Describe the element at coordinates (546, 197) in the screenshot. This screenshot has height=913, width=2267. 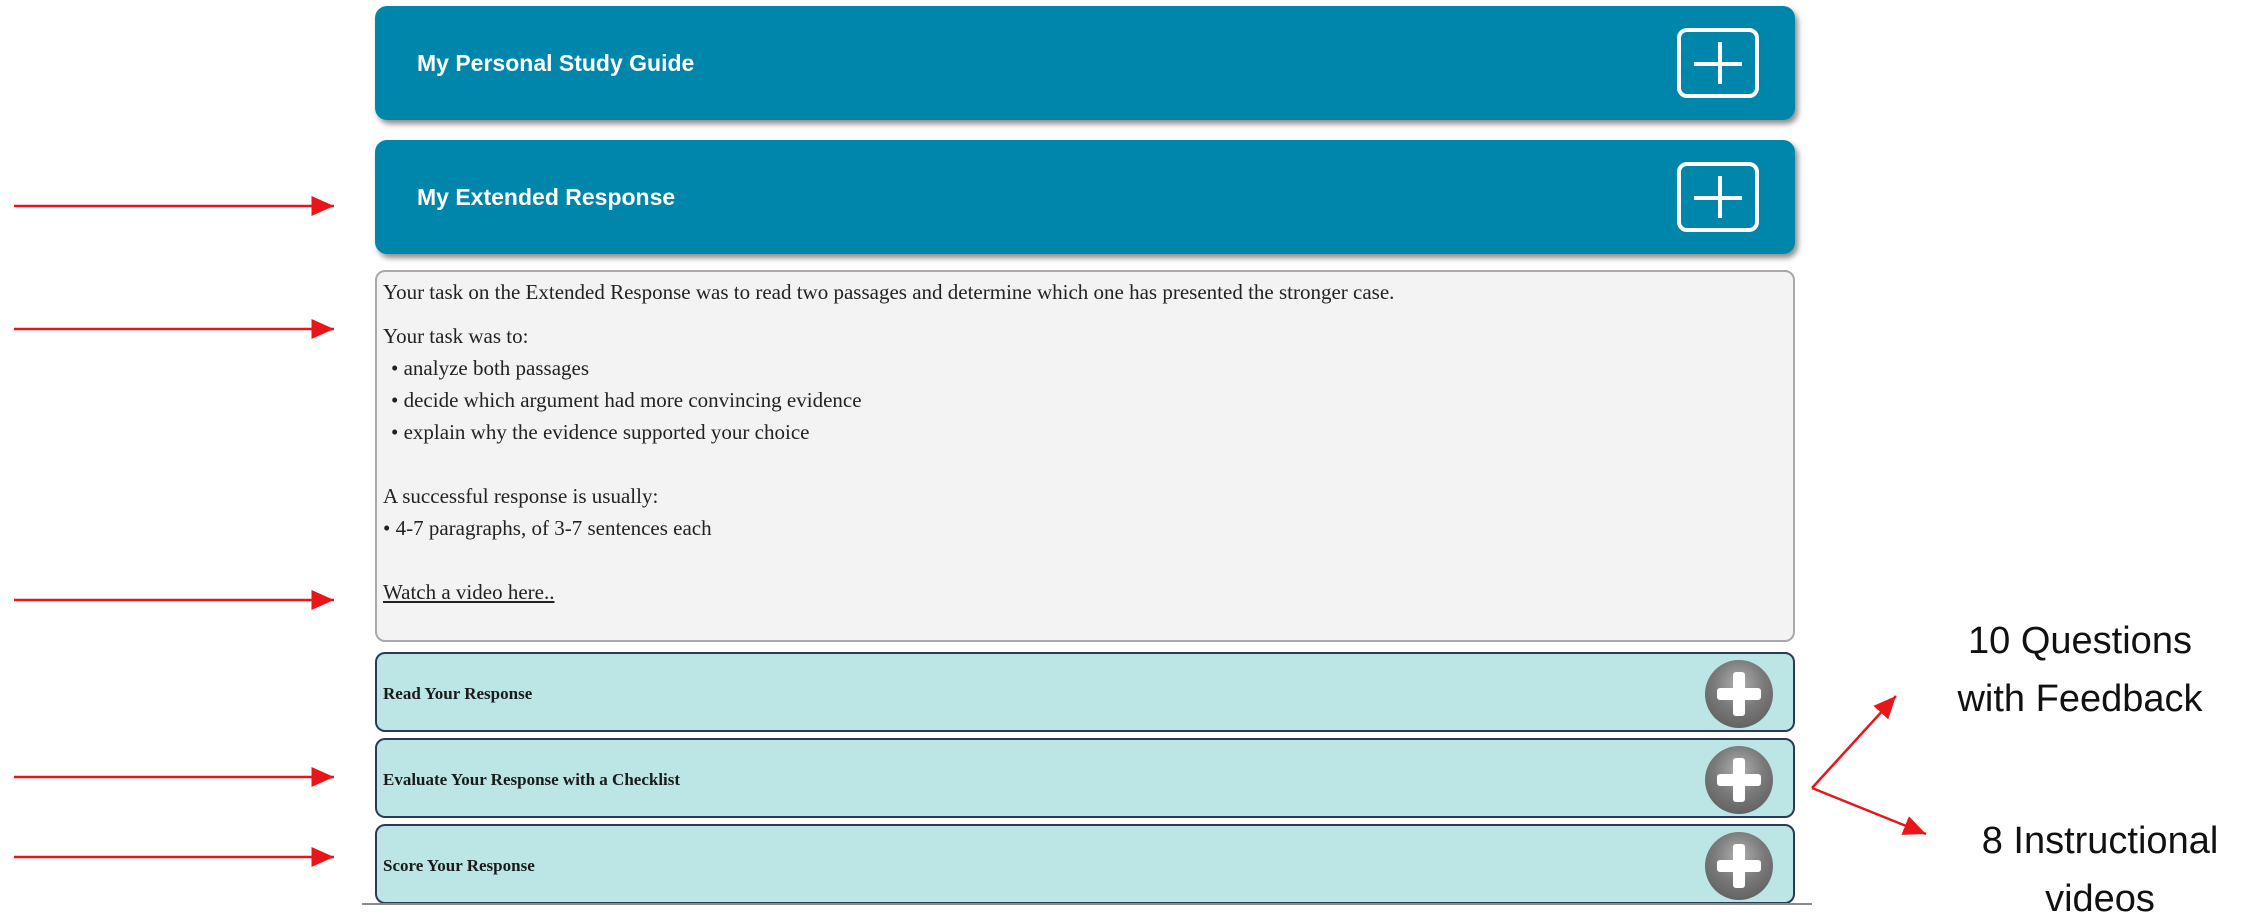
I see `extended-response-title: My Extended Response` at that location.